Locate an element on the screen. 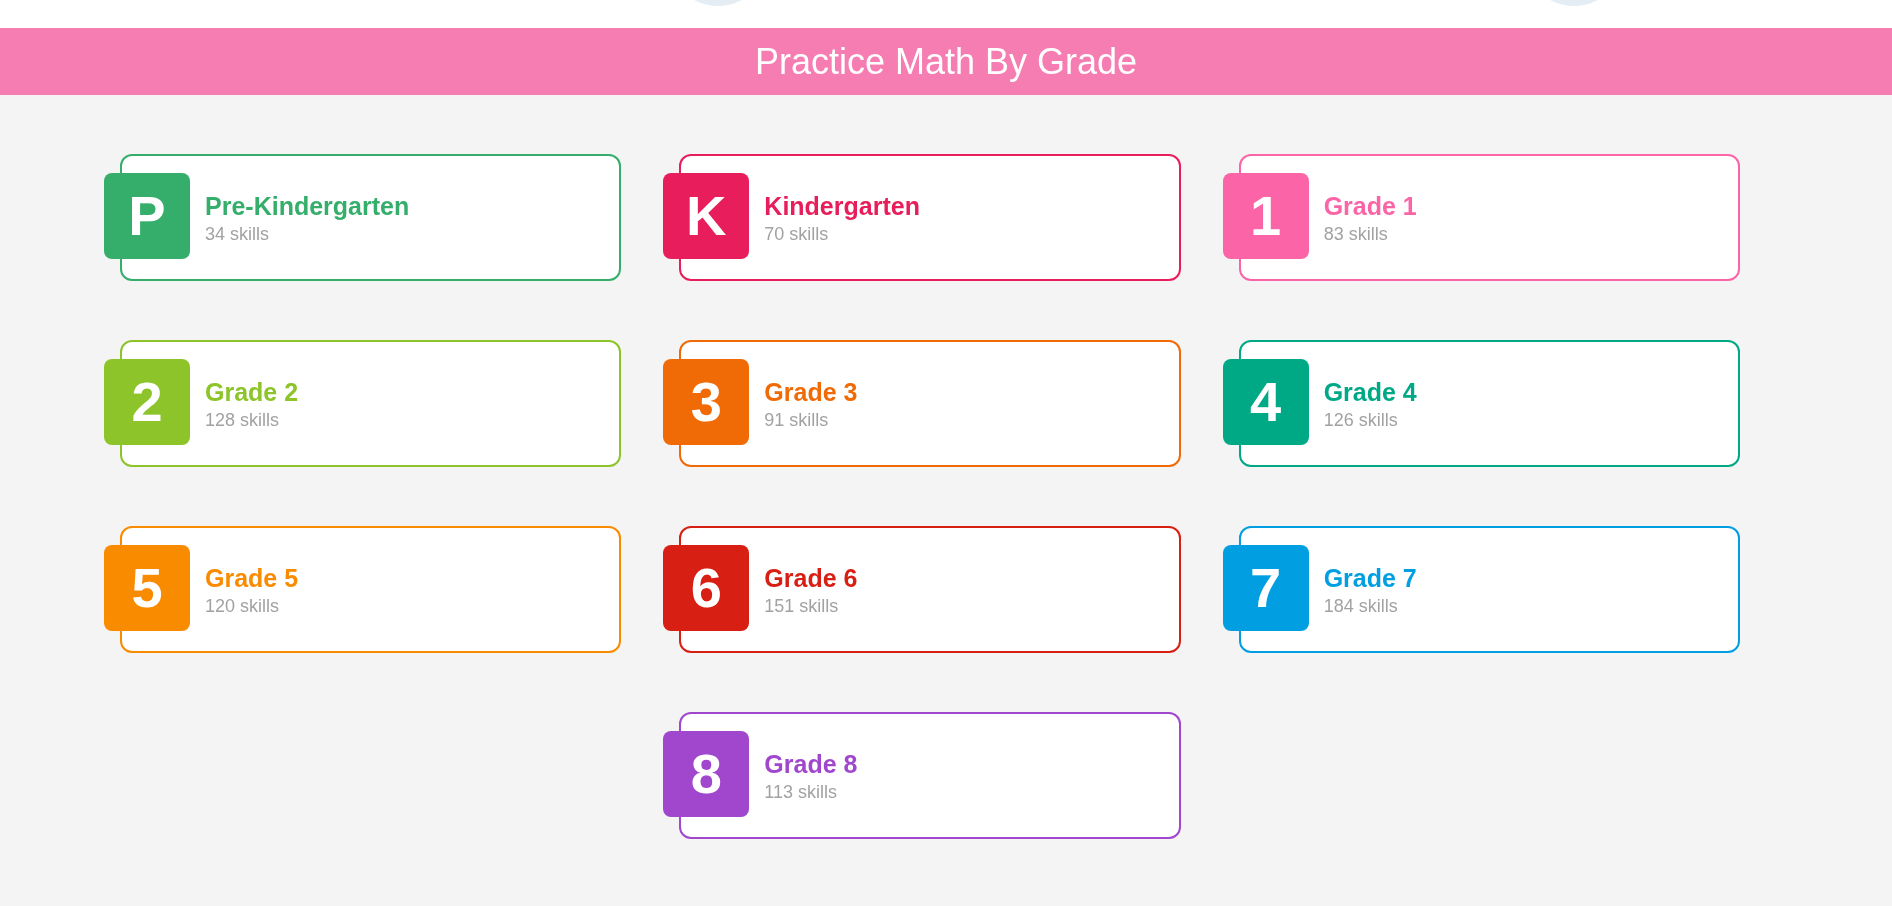  grade-title: Pre-Kindergarten is located at coordinates (308, 206).